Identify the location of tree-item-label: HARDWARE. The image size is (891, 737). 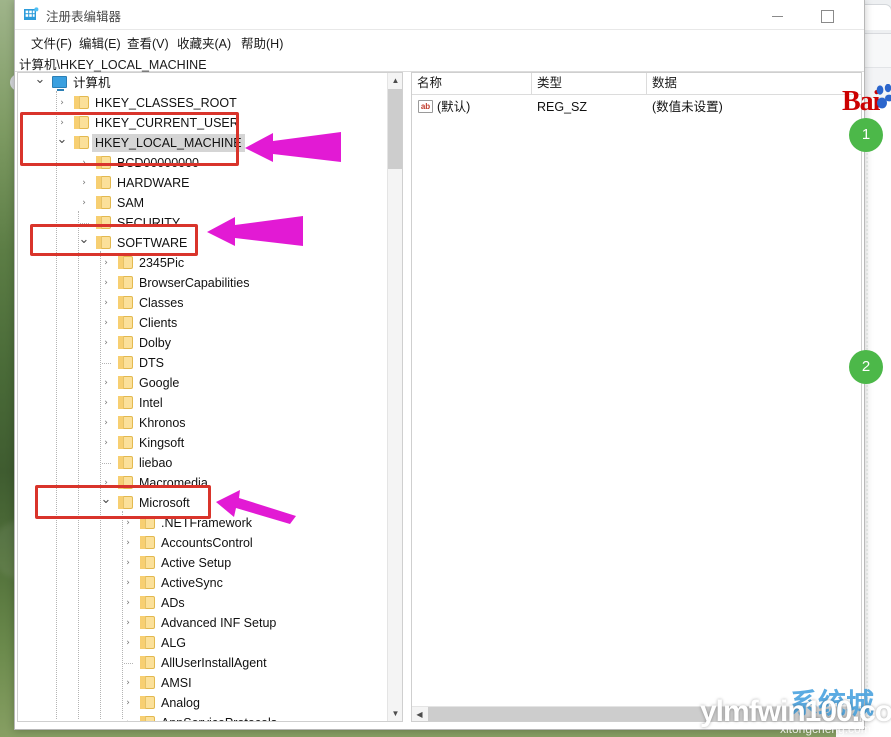
(153, 183).